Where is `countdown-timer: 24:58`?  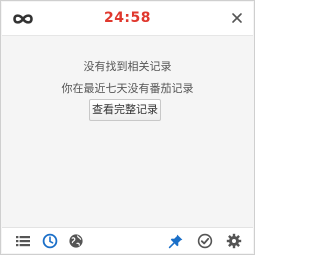 countdown-timer: 24:58 is located at coordinates (127, 18).